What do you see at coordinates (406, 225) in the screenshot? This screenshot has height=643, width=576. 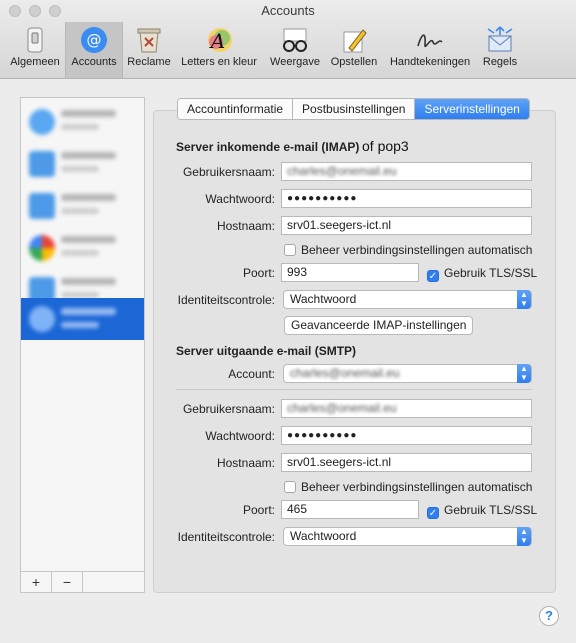 I see `incoming-hostname-field: srv01.seegers-ict.nl` at bounding box center [406, 225].